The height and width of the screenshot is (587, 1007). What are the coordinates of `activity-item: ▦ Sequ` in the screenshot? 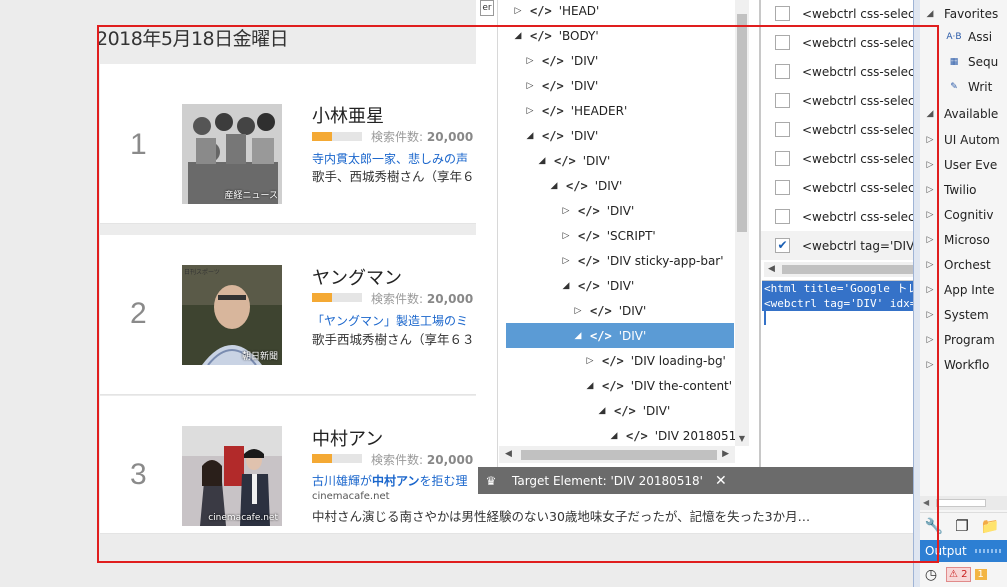 It's located at (972, 61).